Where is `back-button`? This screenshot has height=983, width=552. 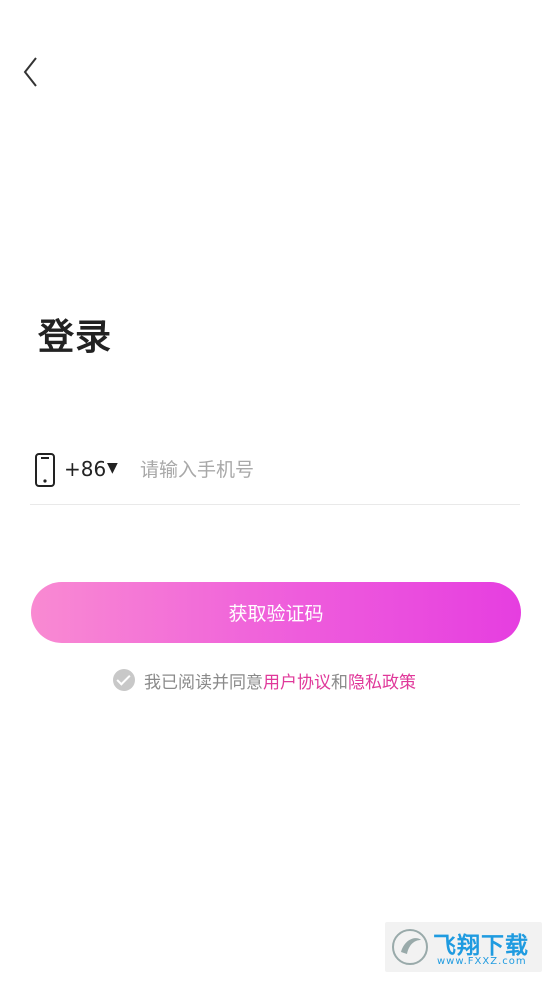 back-button is located at coordinates (32, 72).